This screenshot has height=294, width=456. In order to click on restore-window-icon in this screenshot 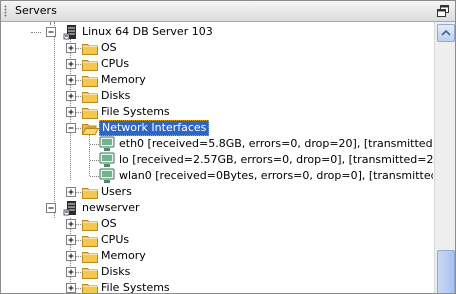, I will do `click(443, 11)`.